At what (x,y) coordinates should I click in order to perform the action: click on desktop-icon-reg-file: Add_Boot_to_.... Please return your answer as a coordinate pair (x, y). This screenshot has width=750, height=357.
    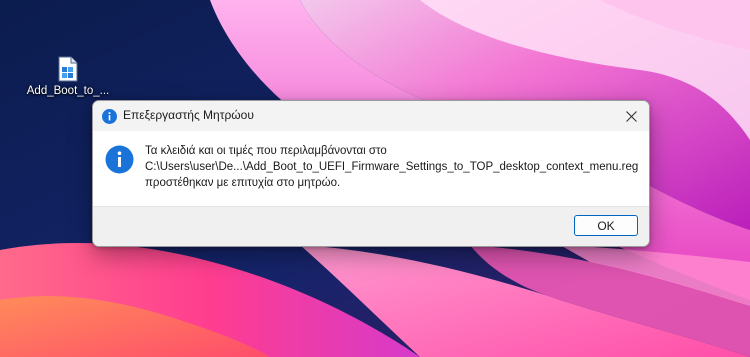
    Looking at the image, I should click on (68, 76).